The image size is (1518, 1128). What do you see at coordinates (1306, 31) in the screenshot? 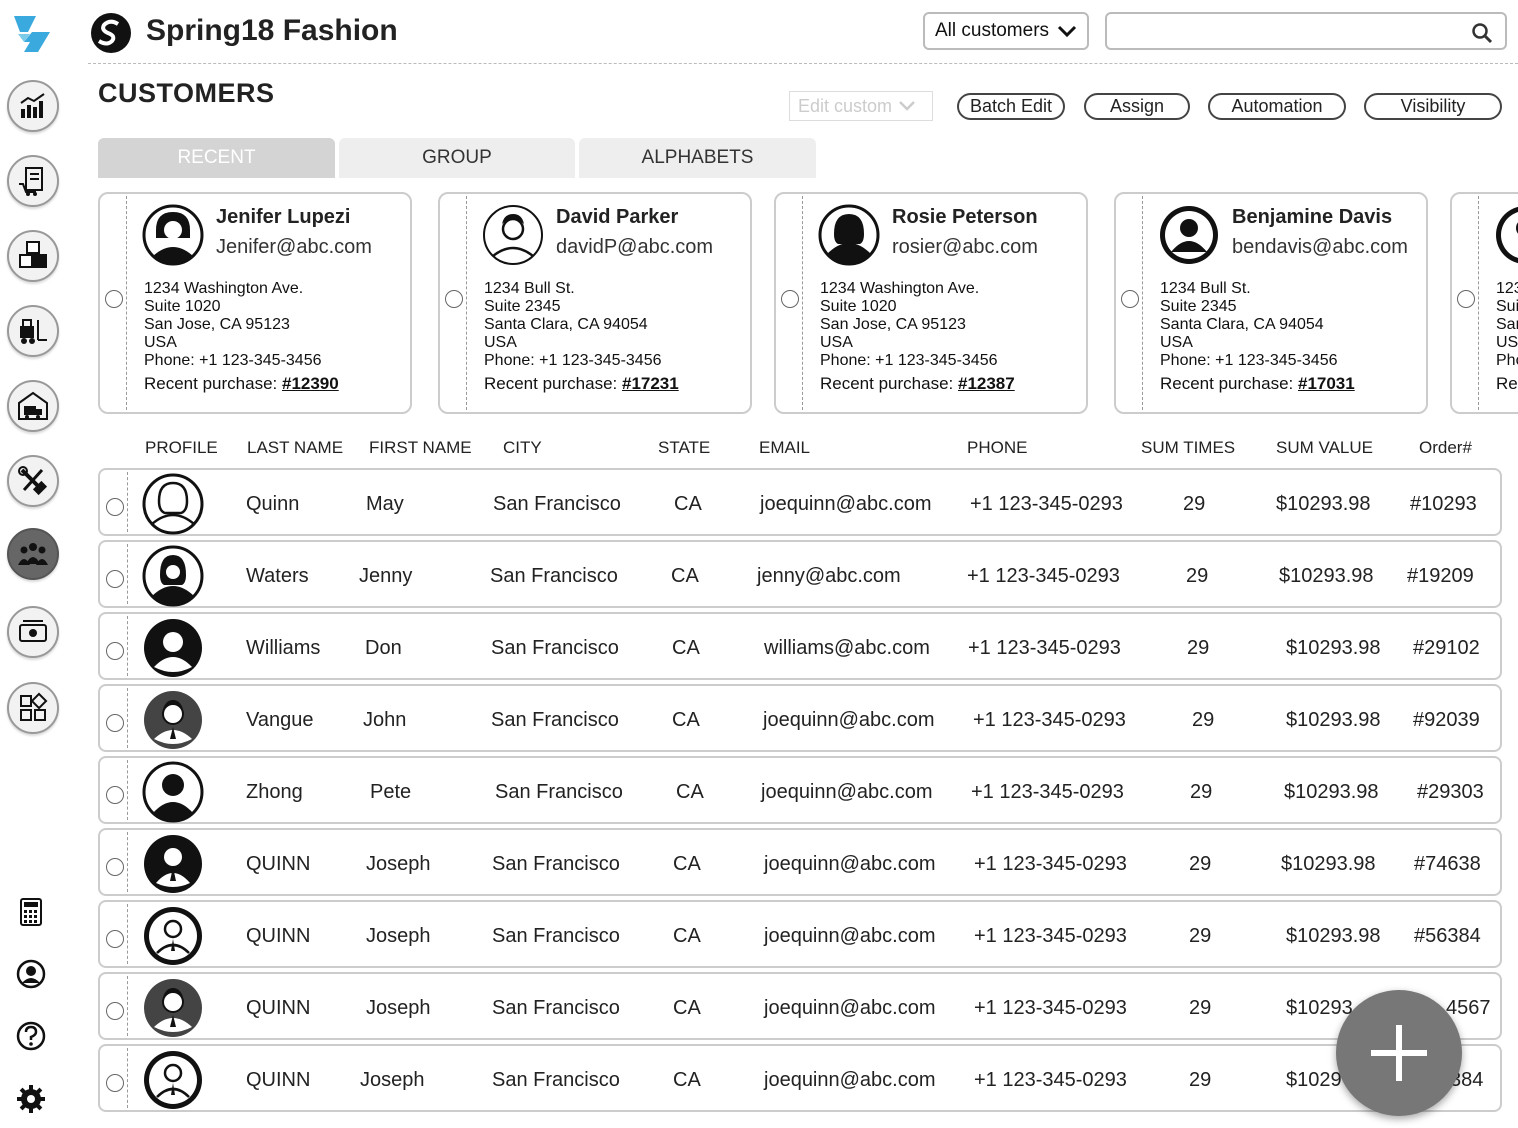
I see `search-input` at bounding box center [1306, 31].